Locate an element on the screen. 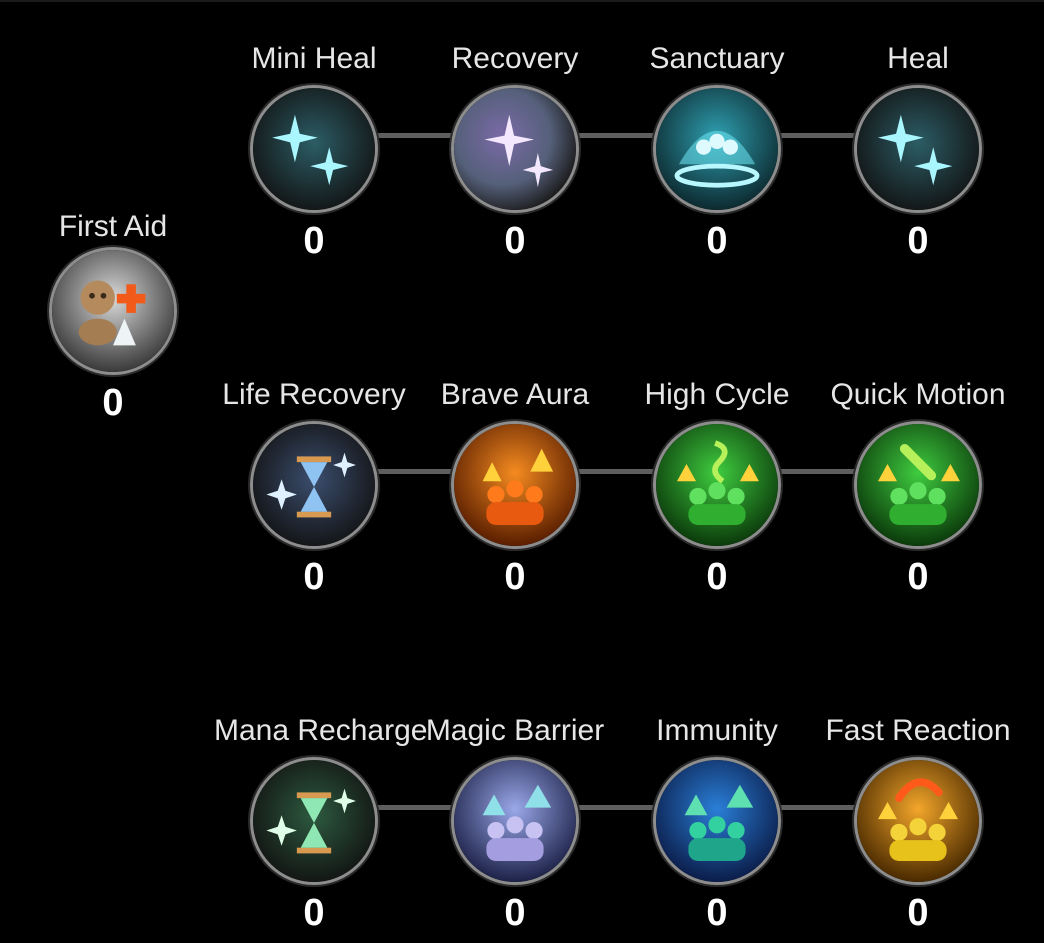  skill-quick-motion: Quick Motion 0 is located at coordinates (918, 492).